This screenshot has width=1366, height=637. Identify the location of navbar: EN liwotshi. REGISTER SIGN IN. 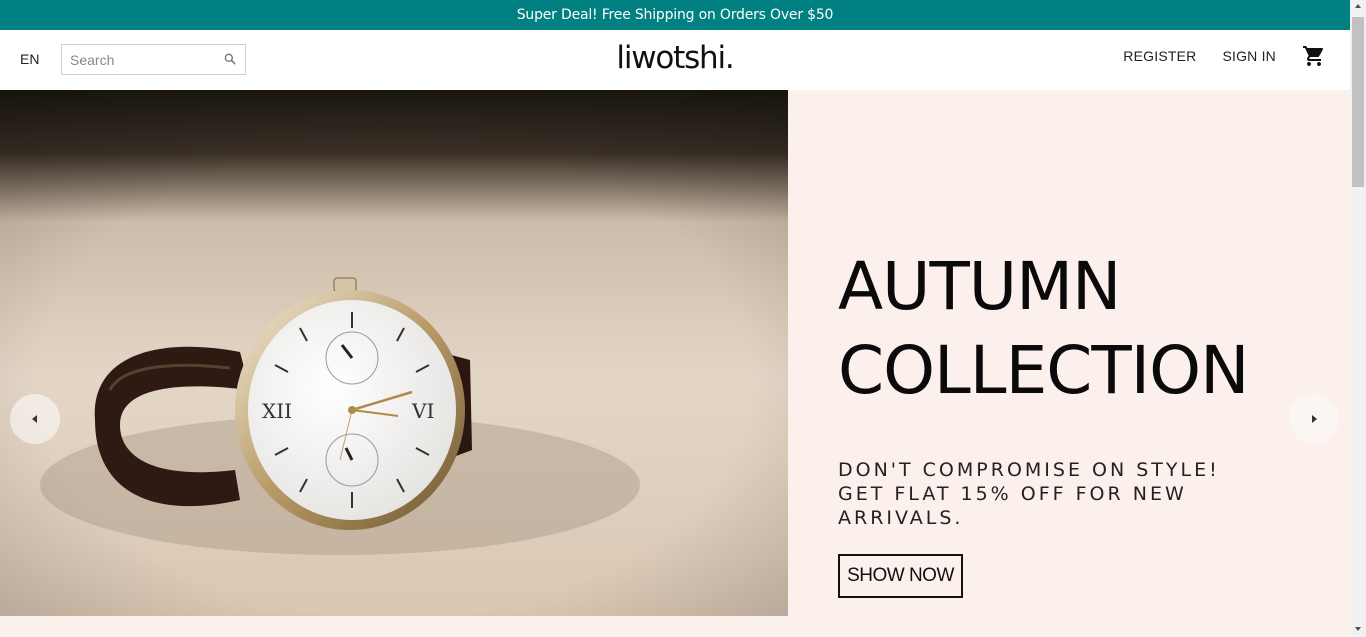
(675, 60).